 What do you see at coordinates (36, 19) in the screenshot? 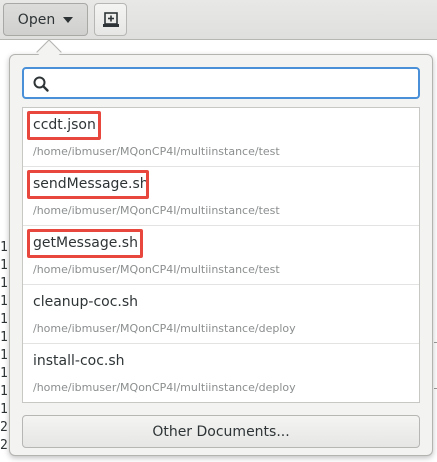
I see `open-button-label: Open` at bounding box center [36, 19].